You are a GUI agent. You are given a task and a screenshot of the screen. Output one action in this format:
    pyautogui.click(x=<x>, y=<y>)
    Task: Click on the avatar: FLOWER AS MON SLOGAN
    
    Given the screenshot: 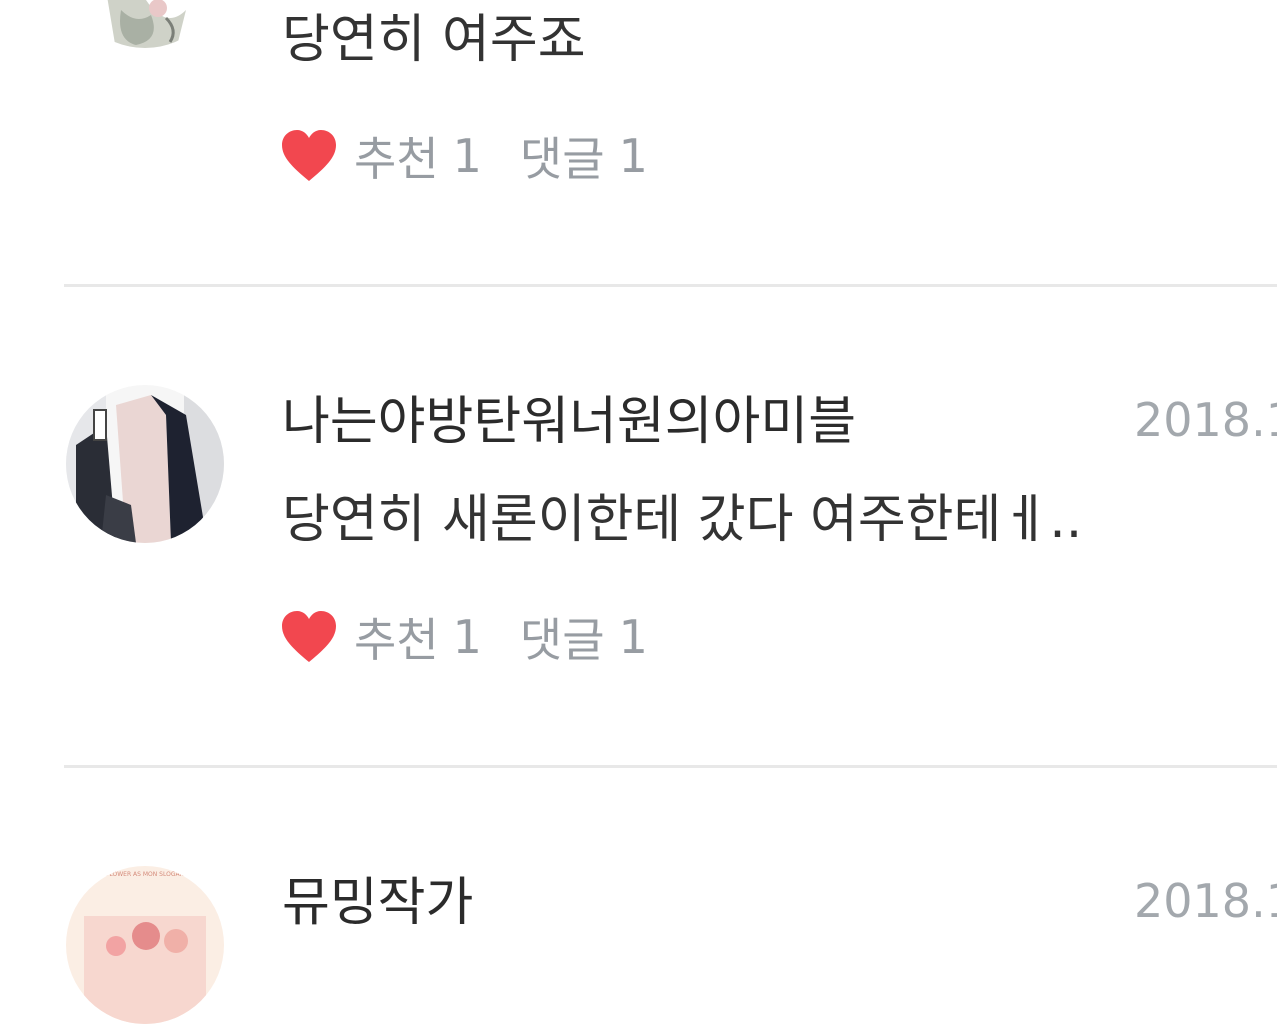 What is the action you would take?
    pyautogui.click(x=145, y=945)
    